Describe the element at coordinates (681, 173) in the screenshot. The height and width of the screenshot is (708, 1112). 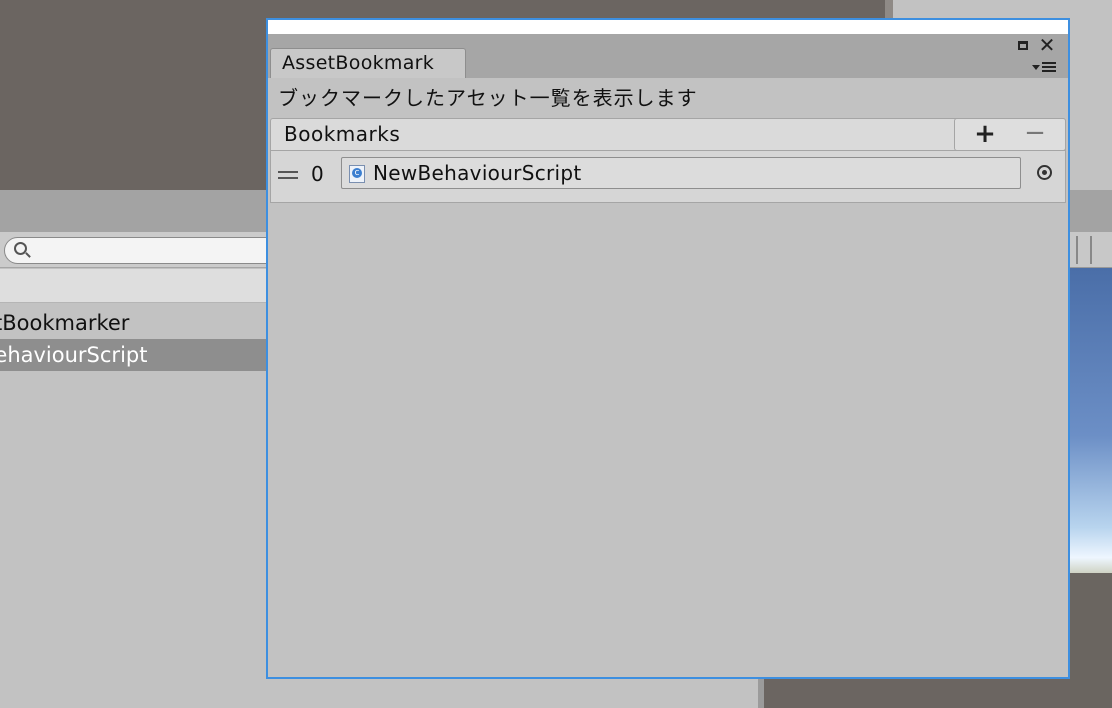
I see `asset-object-field: NewBehaviourScript` at that location.